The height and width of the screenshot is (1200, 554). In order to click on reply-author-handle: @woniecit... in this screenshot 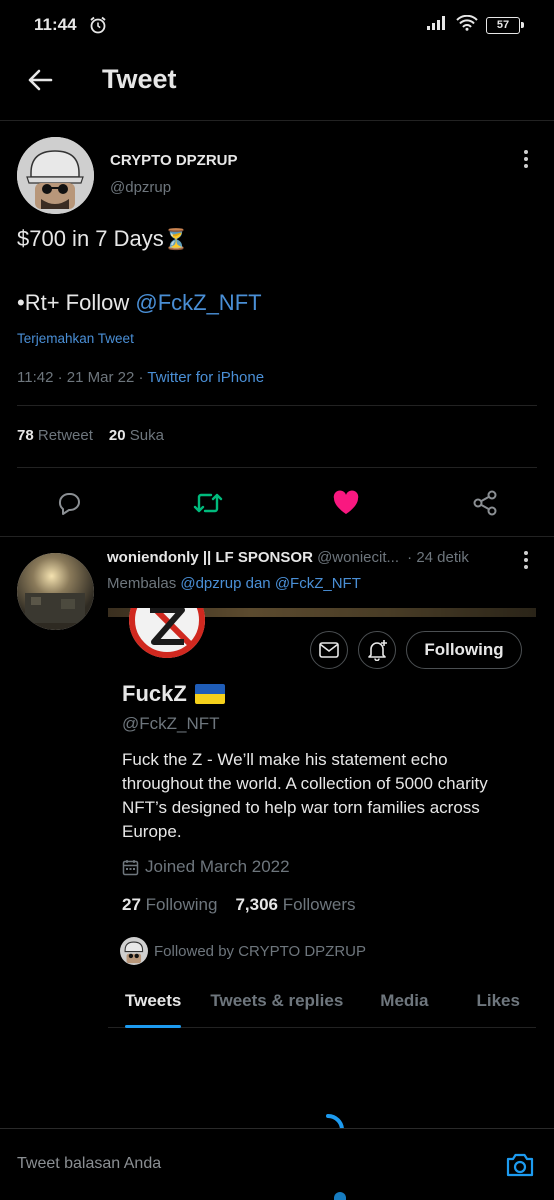, I will do `click(358, 557)`.